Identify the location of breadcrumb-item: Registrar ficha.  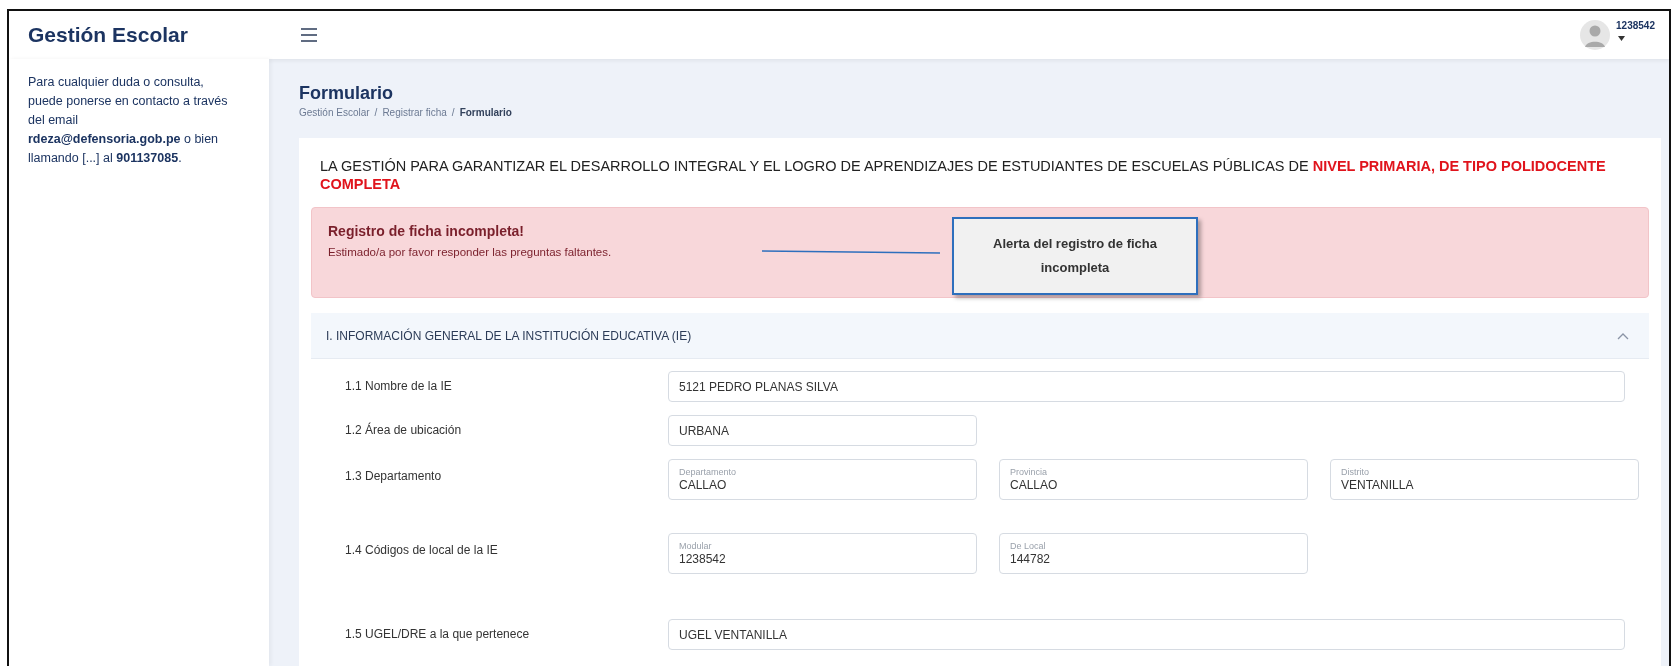
(414, 112).